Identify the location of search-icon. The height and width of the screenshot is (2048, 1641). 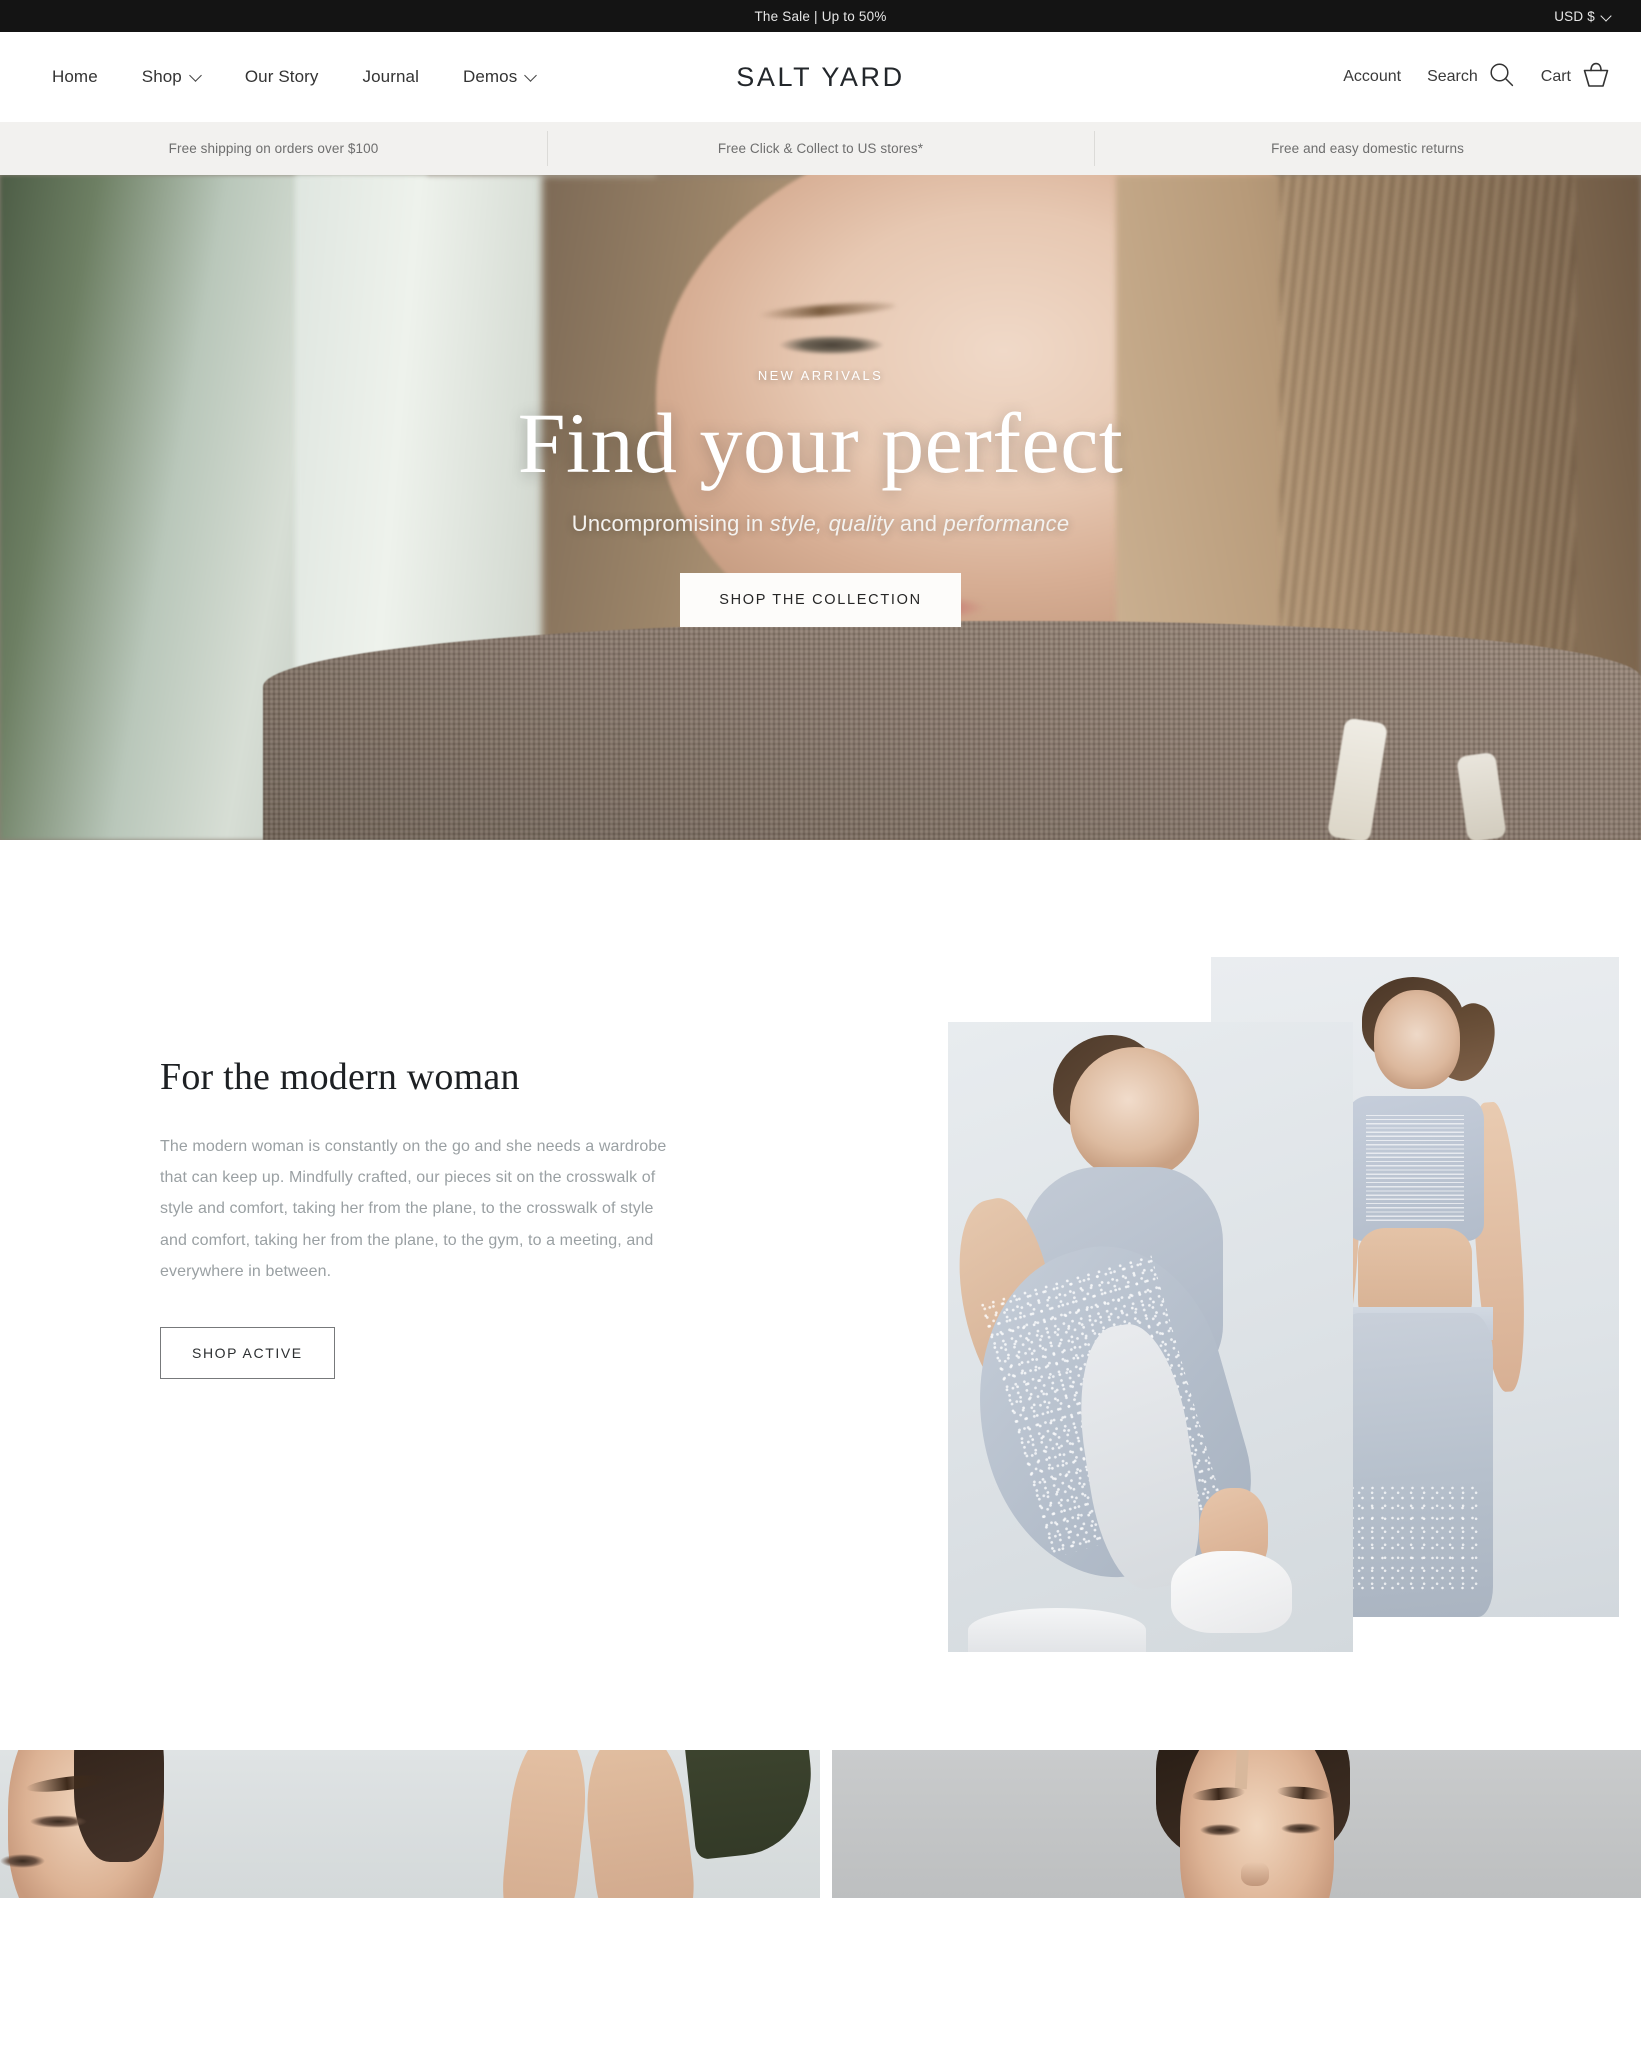
(1501, 77).